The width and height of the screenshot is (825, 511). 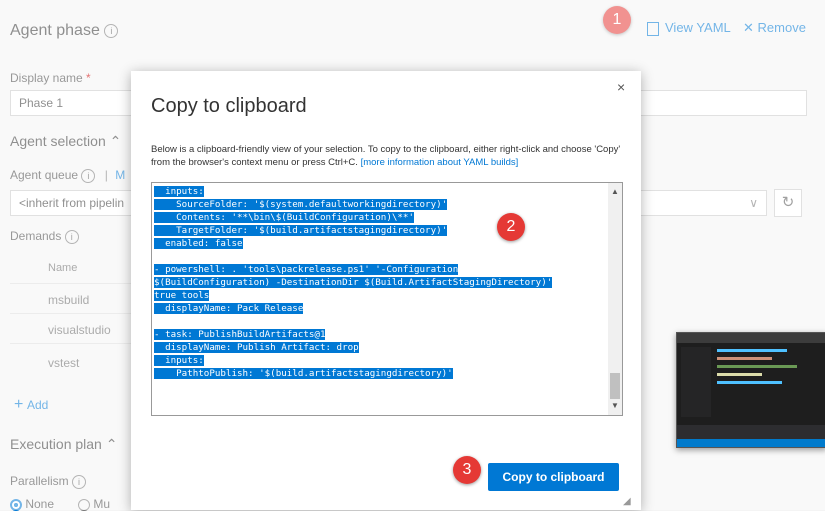 What do you see at coordinates (615, 299) in the screenshot?
I see `code-scrollbar: ▲ ▼` at bounding box center [615, 299].